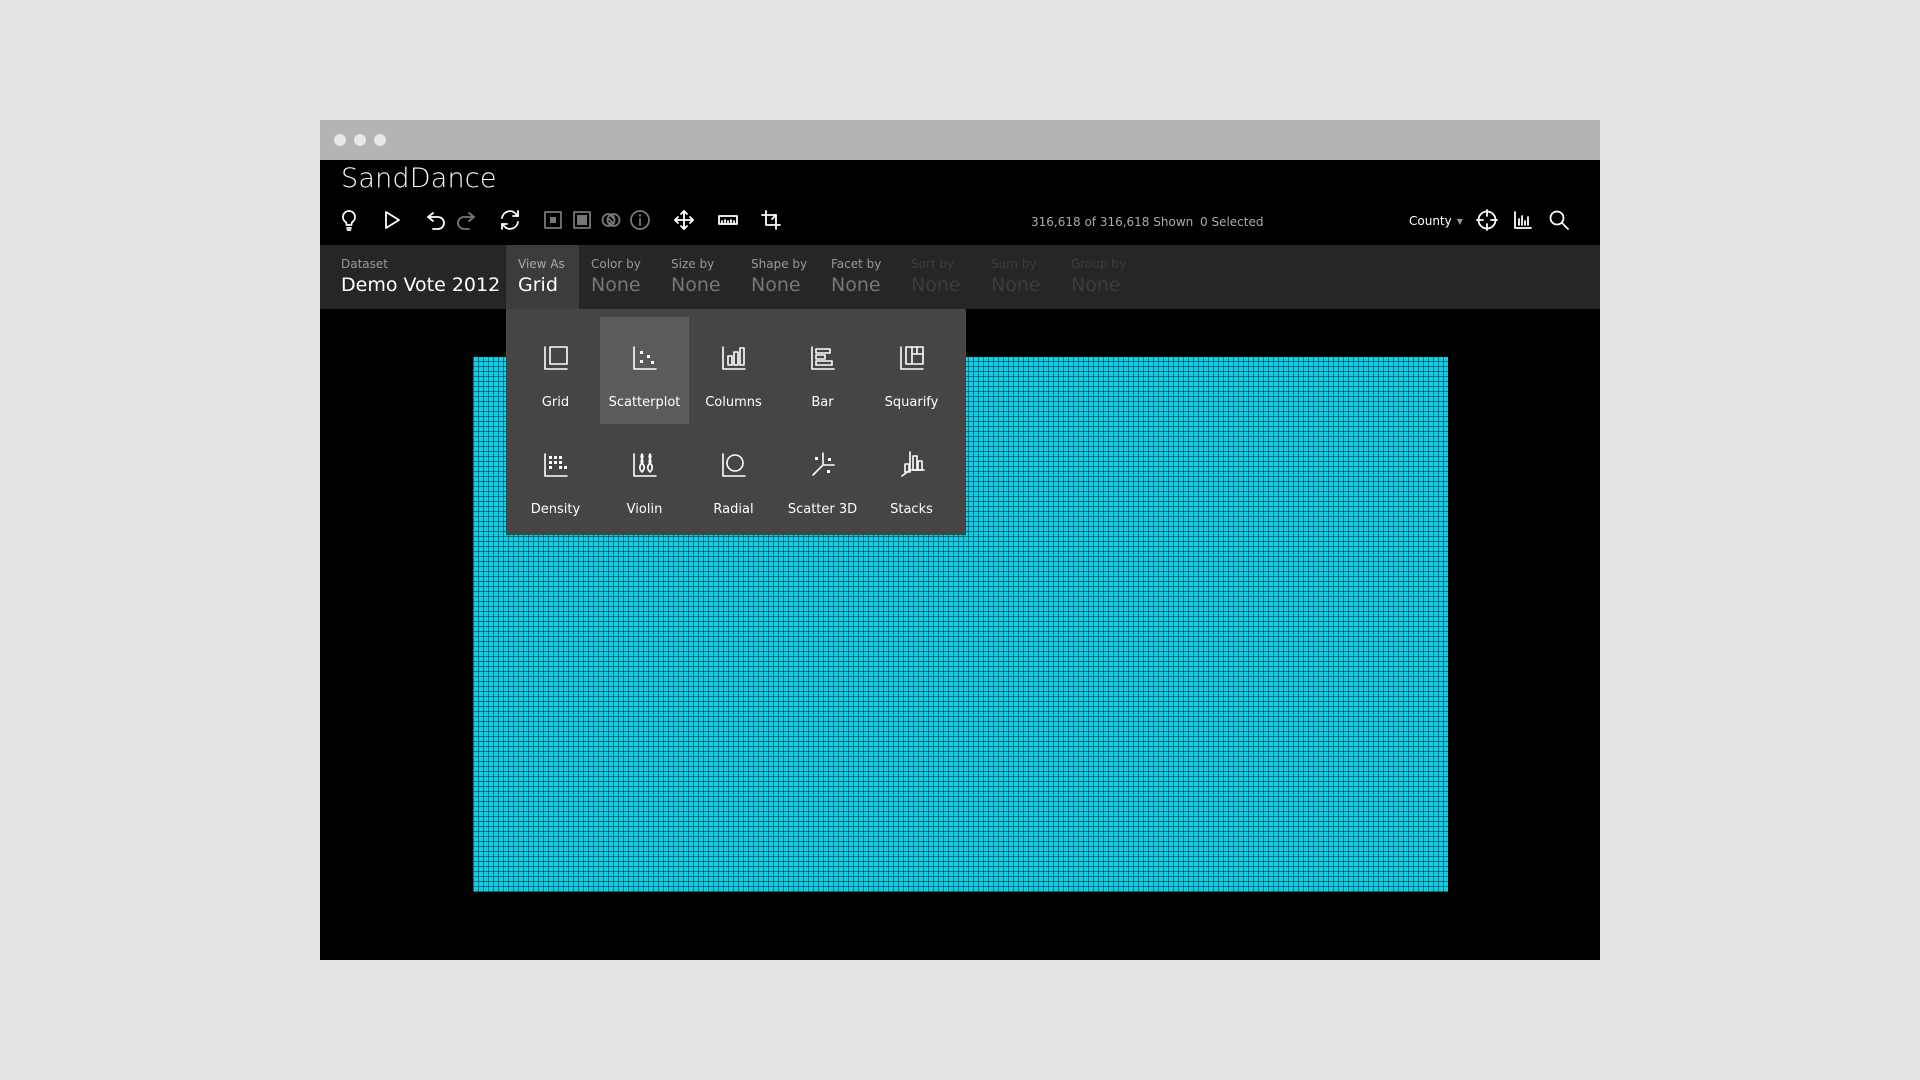 This screenshot has width=1920, height=1080. I want to click on view-option-stacks: Stacks, so click(911, 477).